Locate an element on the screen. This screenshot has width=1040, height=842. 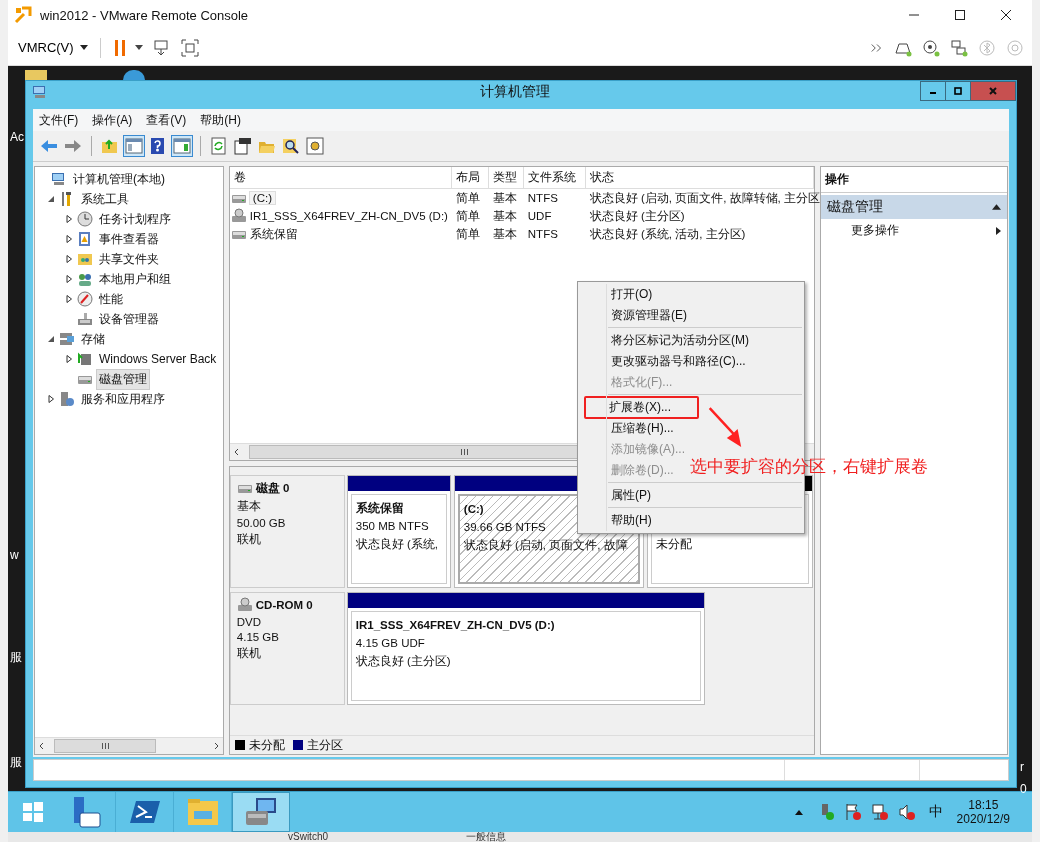
cd-drive-icon is located at coordinates (238, 216).